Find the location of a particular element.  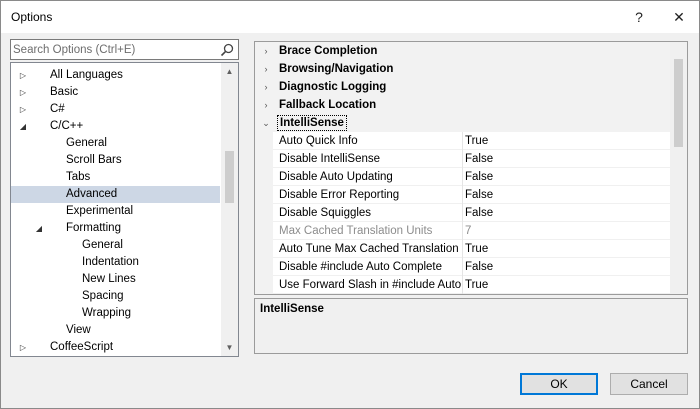

property-row: Disable Error Reporting False is located at coordinates (463, 195).